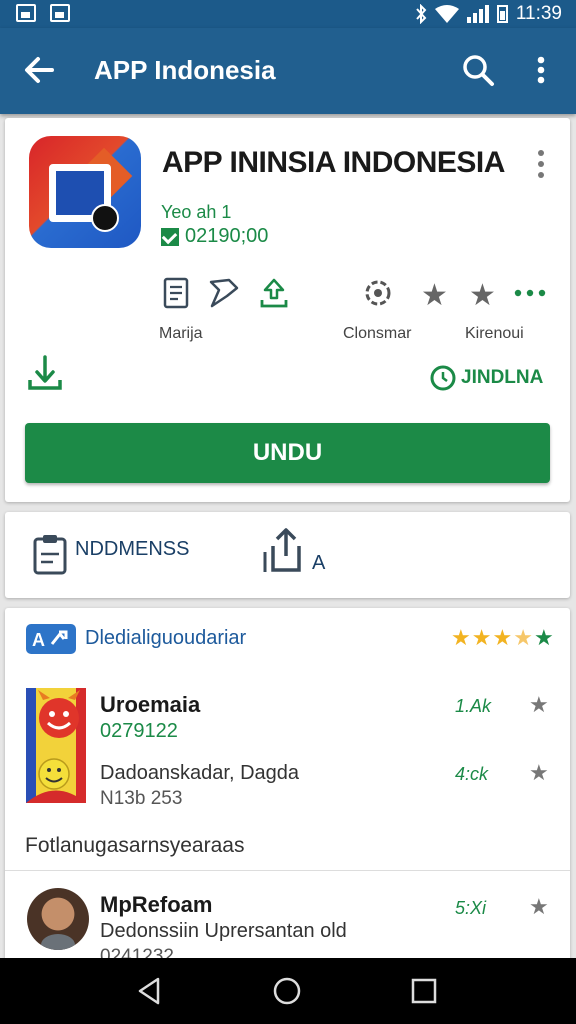 This screenshot has height=1024, width=576. Describe the element at coordinates (494, 333) in the screenshot. I see `meta-label-3: Kirenoui` at that location.